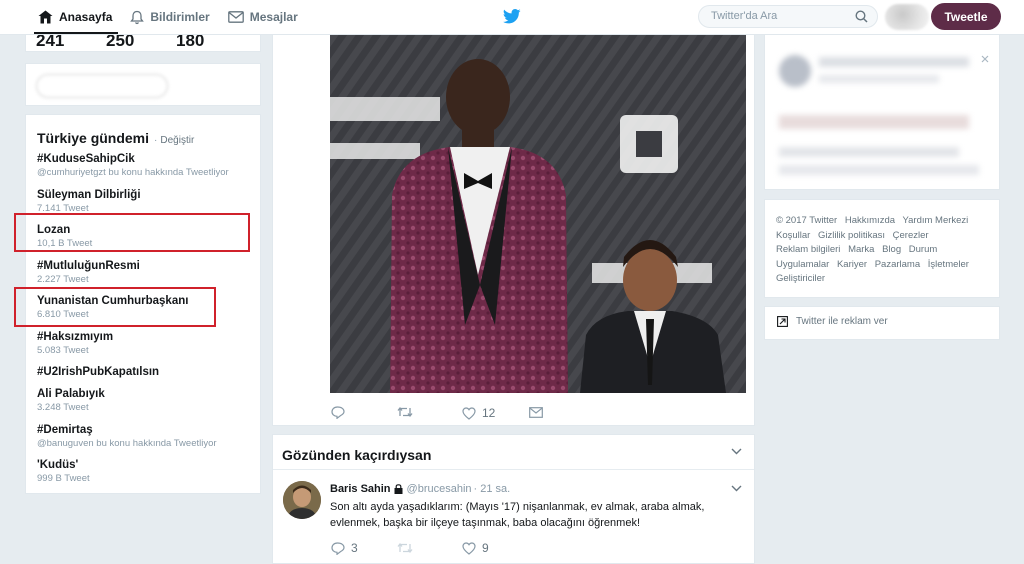 This screenshot has width=1024, height=564. I want to click on reply-action: 3, so click(344, 548).